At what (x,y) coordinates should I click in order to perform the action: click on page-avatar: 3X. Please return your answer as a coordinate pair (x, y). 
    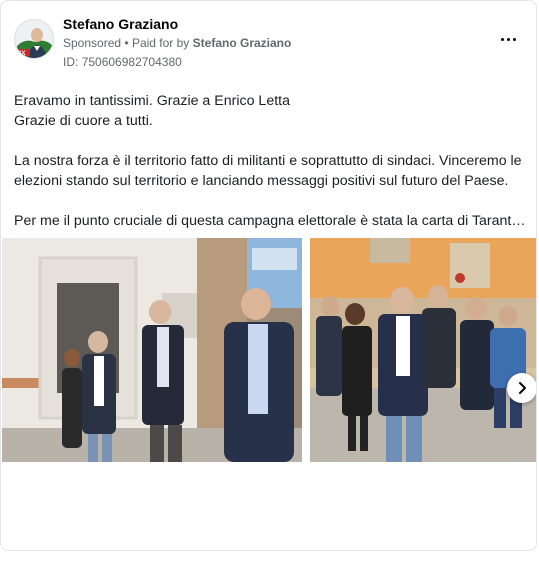
    Looking at the image, I should click on (34, 39).